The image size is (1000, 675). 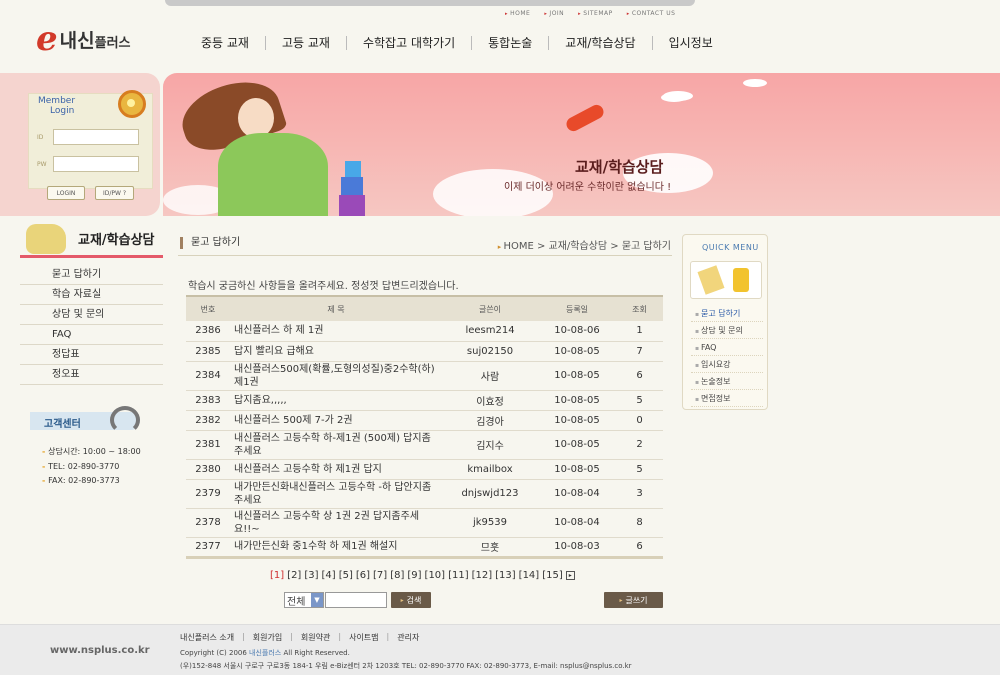 What do you see at coordinates (336, 351) in the screenshot?
I see `row-title-link: 답지 빨리요 급해요` at bounding box center [336, 351].